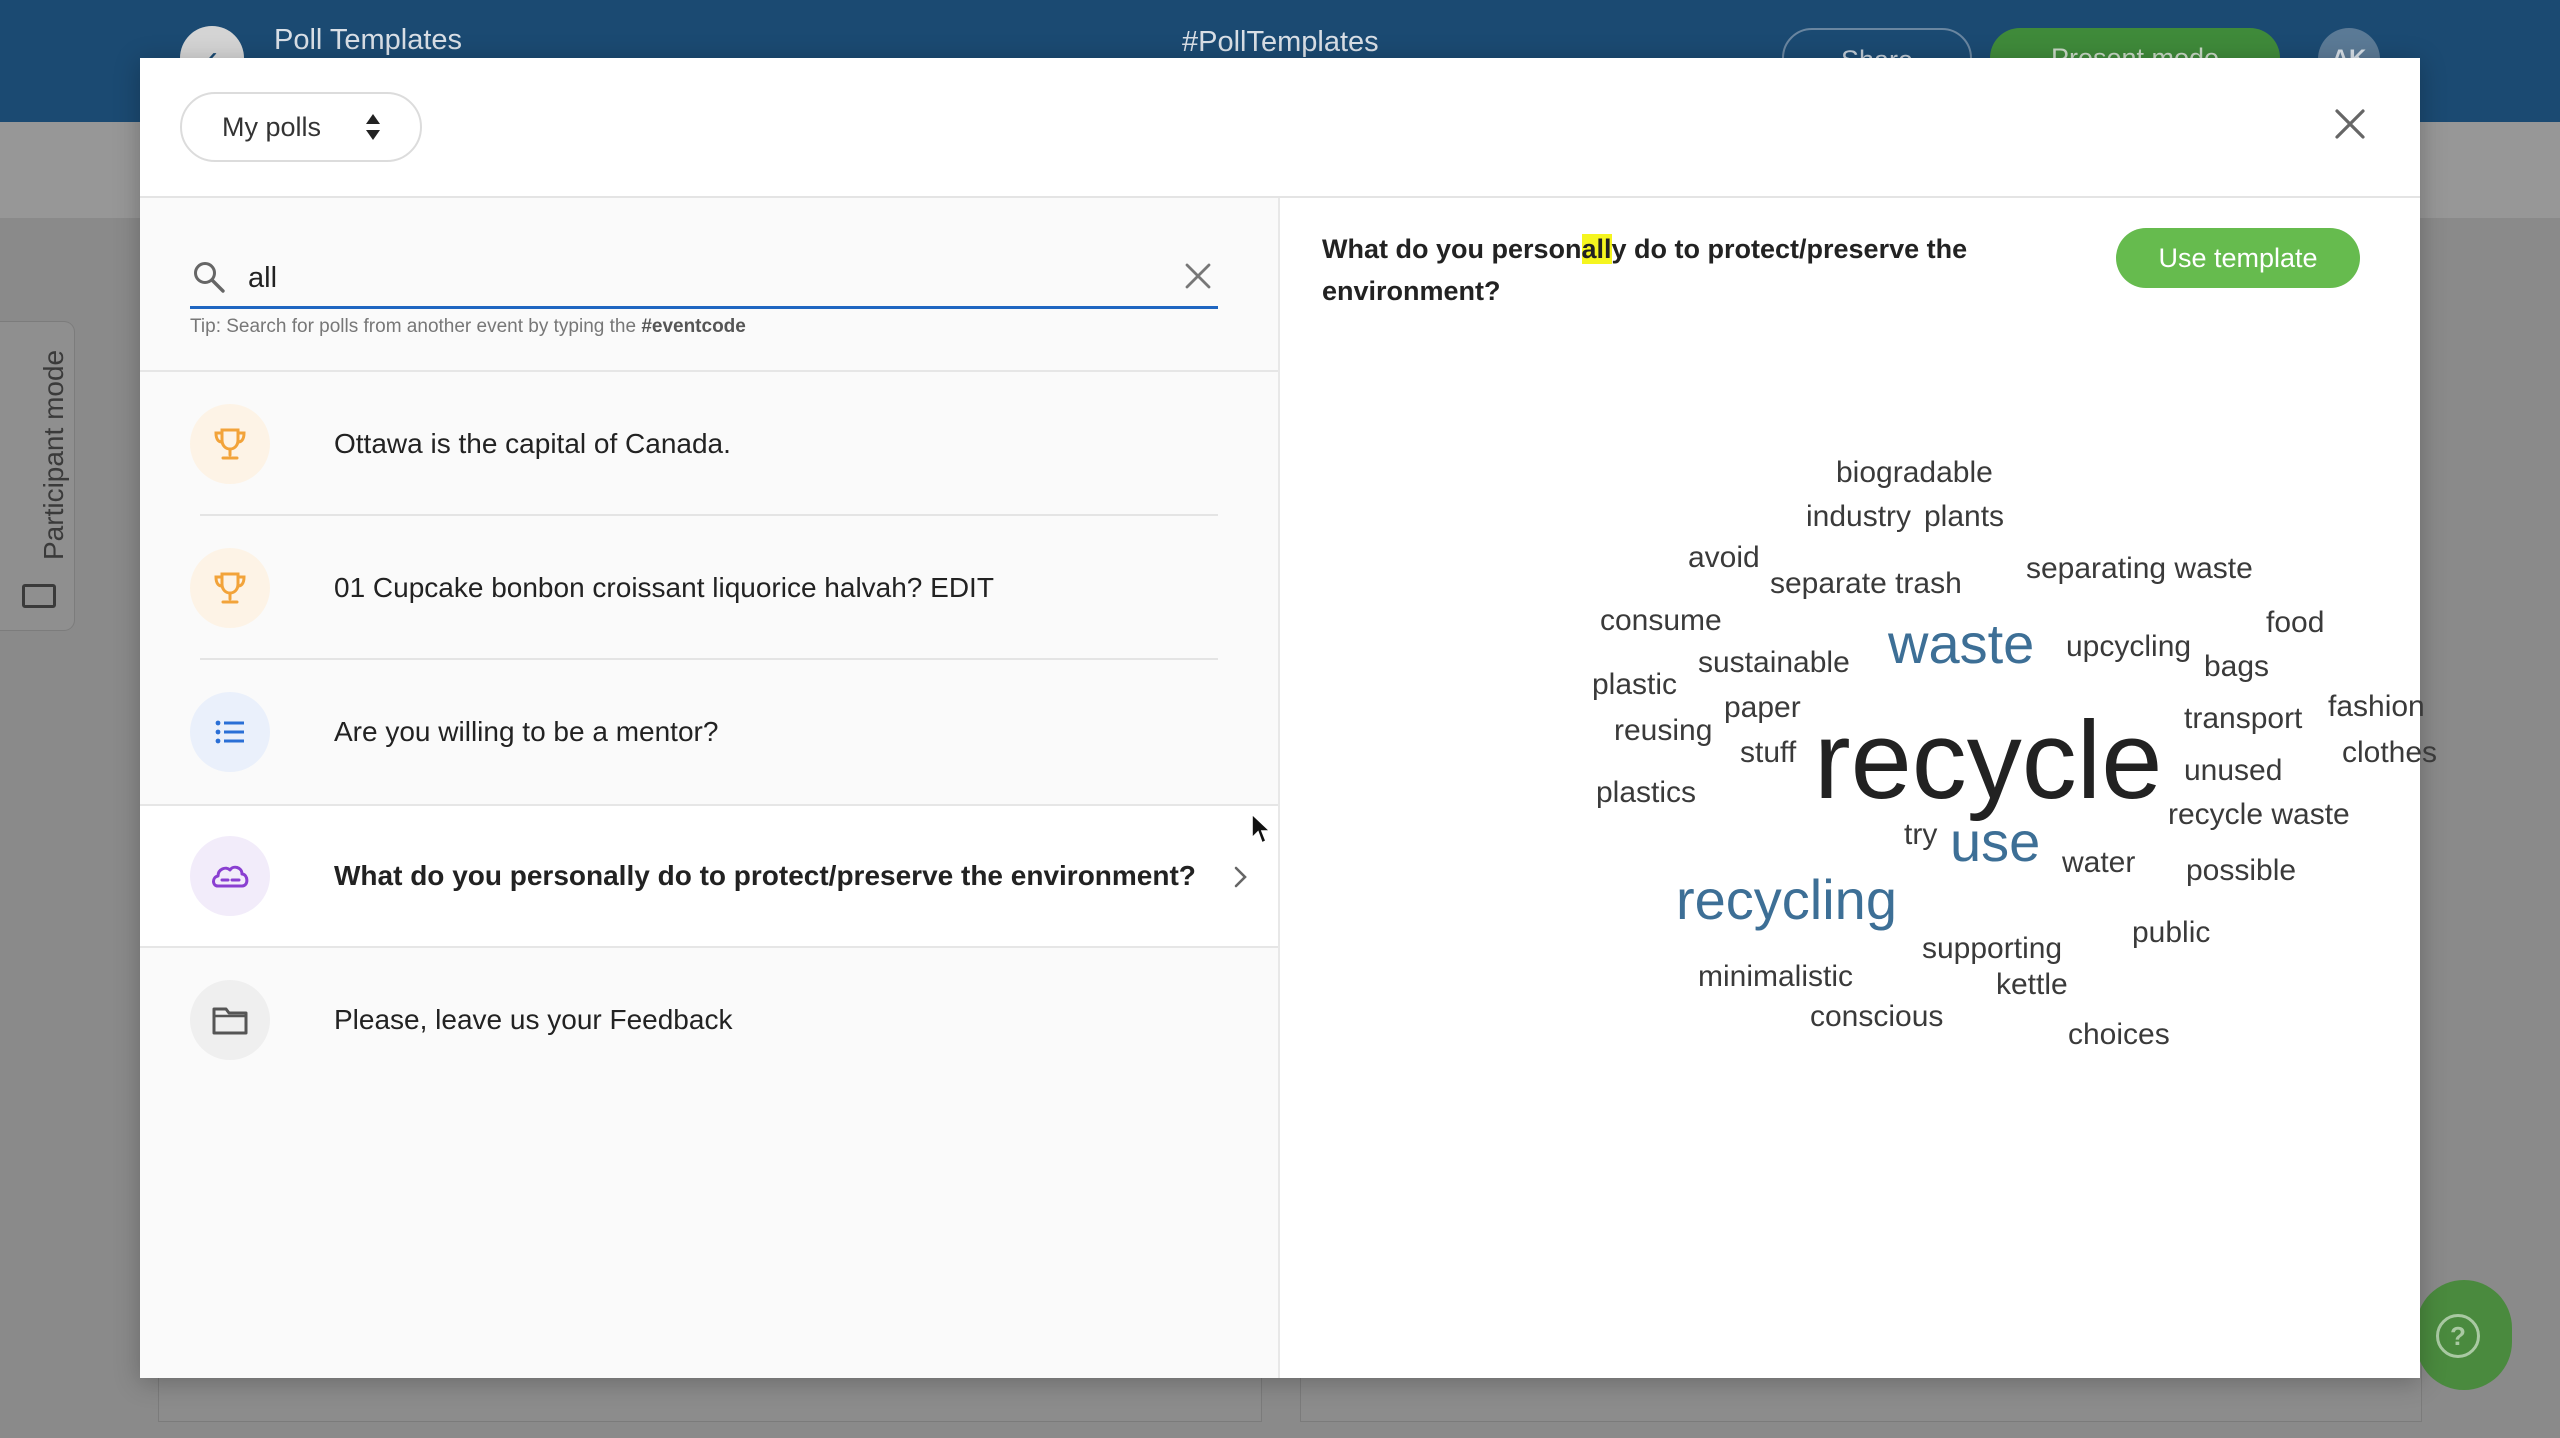 This screenshot has width=2560, height=1438. What do you see at coordinates (230, 1020) in the screenshot?
I see `folder-icon` at bounding box center [230, 1020].